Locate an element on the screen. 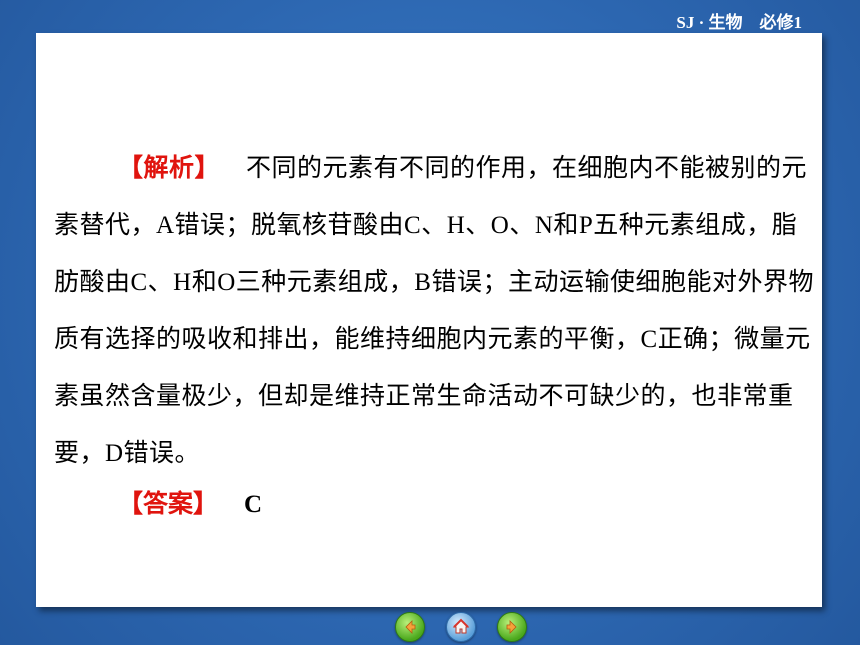 The height and width of the screenshot is (645, 860). prev-button is located at coordinates (410, 627).